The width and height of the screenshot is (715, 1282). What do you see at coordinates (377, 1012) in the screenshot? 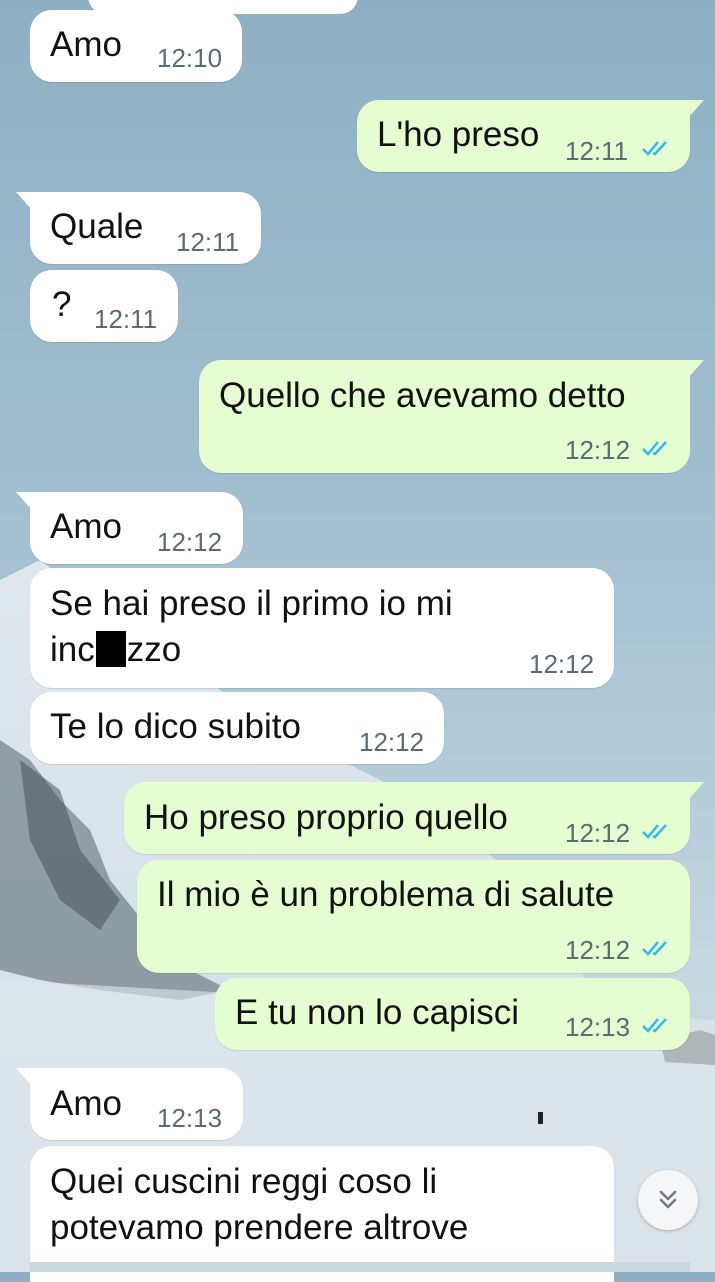
I see `message-text: E tu non lo capisci` at bounding box center [377, 1012].